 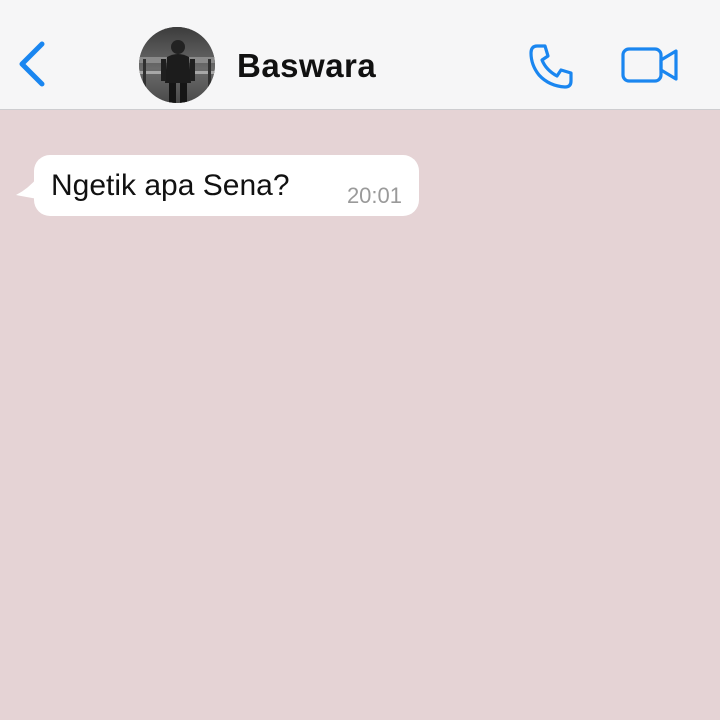 I want to click on avatar, so click(x=177, y=65).